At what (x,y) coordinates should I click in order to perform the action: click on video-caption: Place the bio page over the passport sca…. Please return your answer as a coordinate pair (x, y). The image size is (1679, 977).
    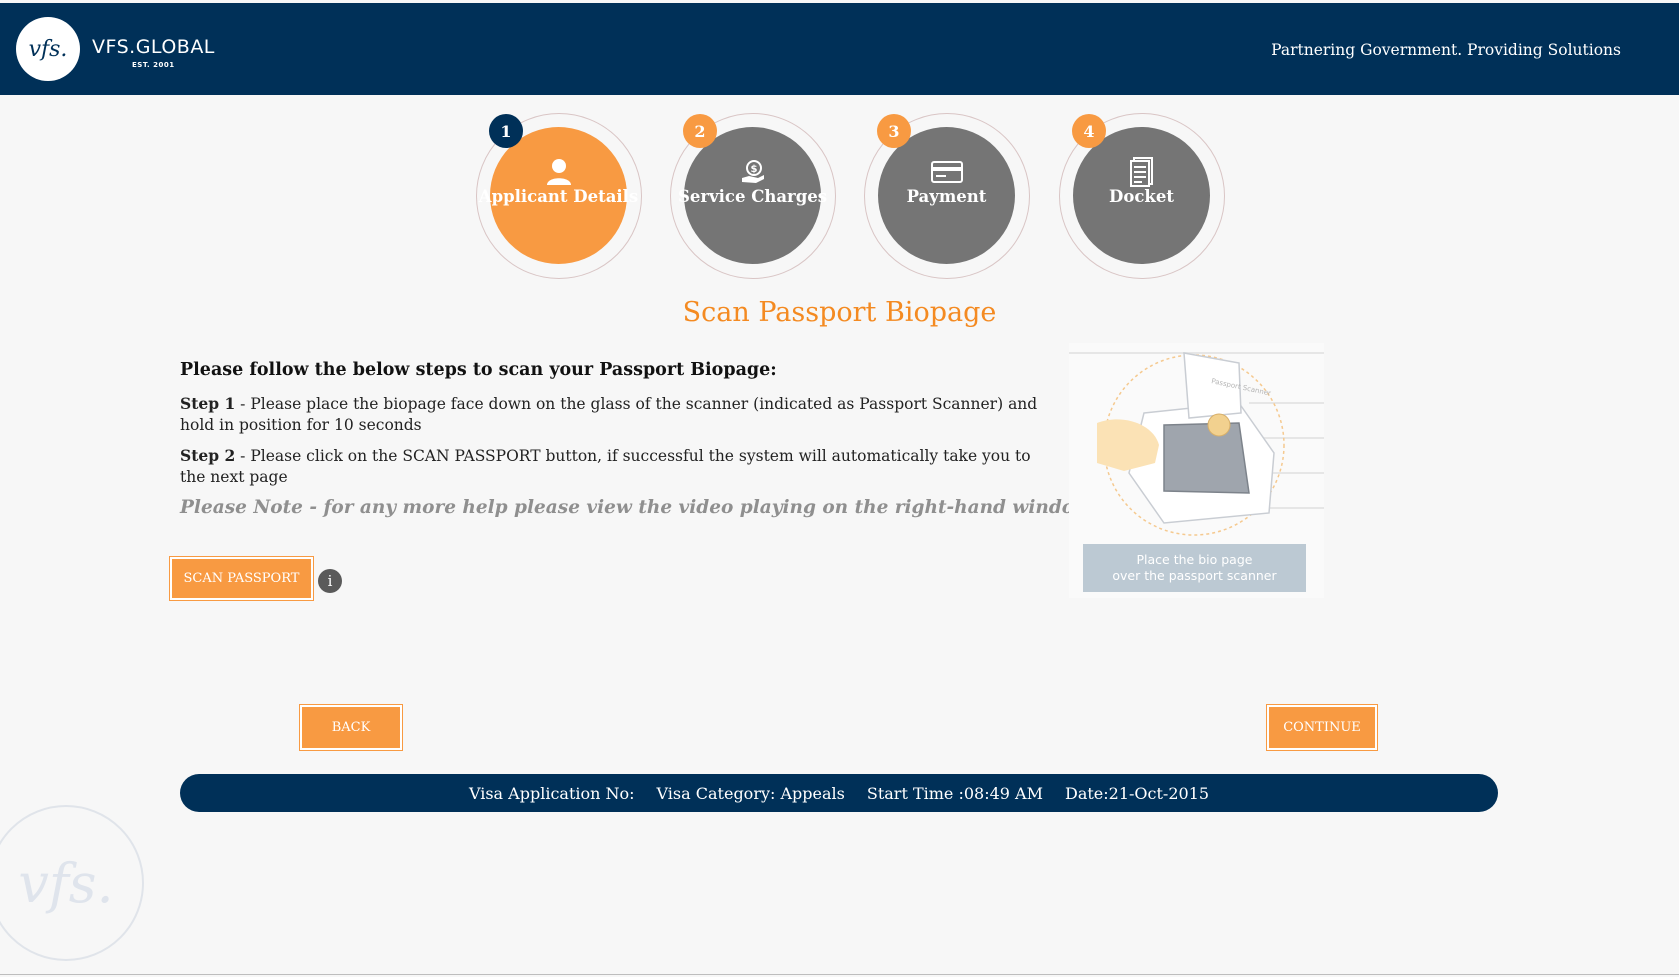
    Looking at the image, I should click on (1194, 568).